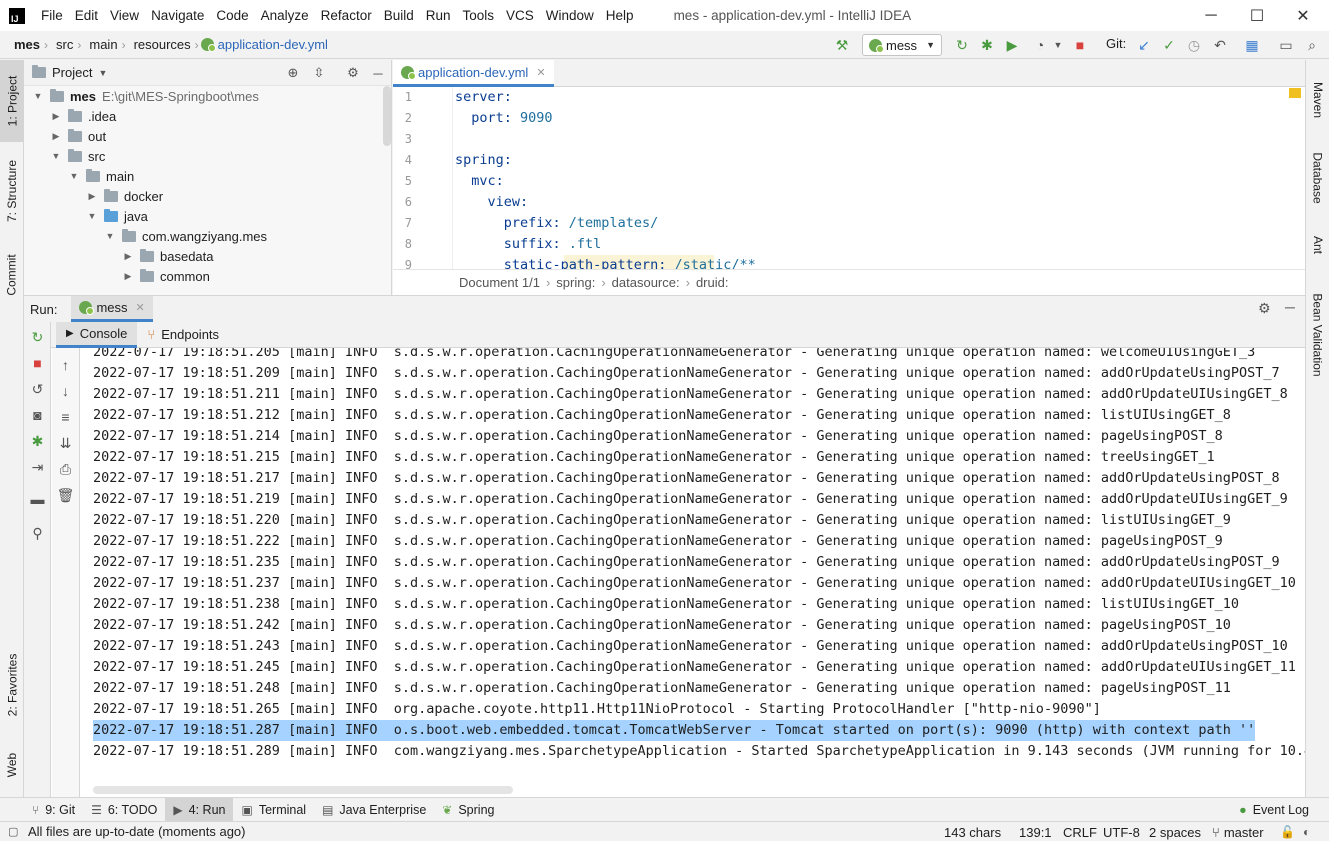  I want to click on menu-vcs: VCS, so click(520, 15).